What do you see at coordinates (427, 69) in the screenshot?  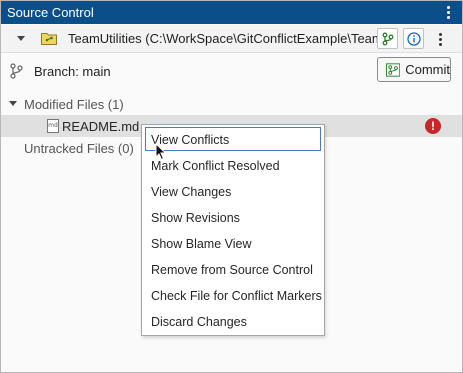 I see `commit-label: Commit` at bounding box center [427, 69].